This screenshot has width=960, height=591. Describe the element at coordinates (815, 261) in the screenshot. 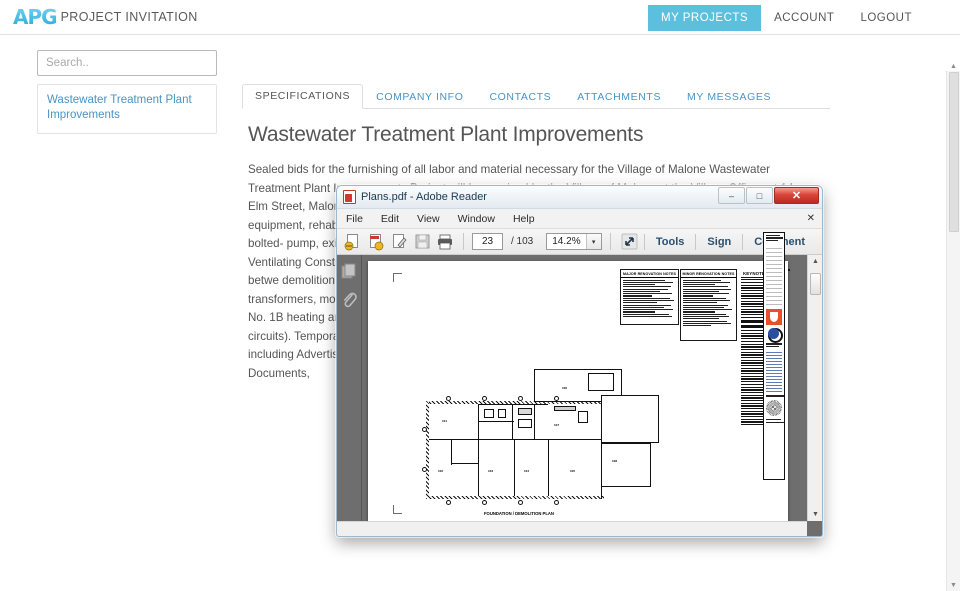

I see `pdf-scroll-up-arrow: ▲` at that location.